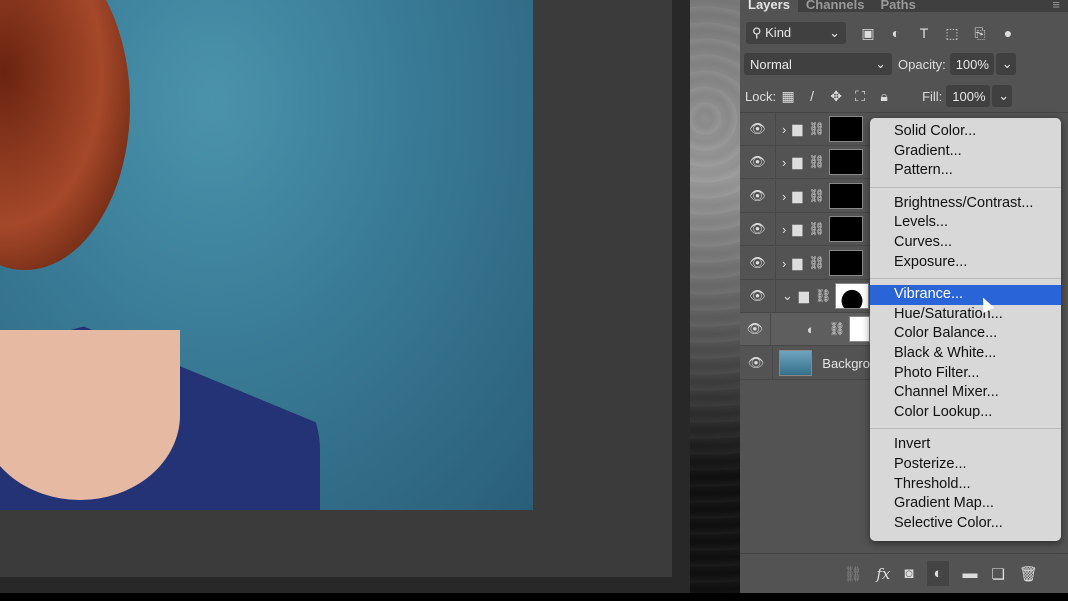 This screenshot has height=601, width=1068. I want to click on layer-thumbnail, so click(796, 363).